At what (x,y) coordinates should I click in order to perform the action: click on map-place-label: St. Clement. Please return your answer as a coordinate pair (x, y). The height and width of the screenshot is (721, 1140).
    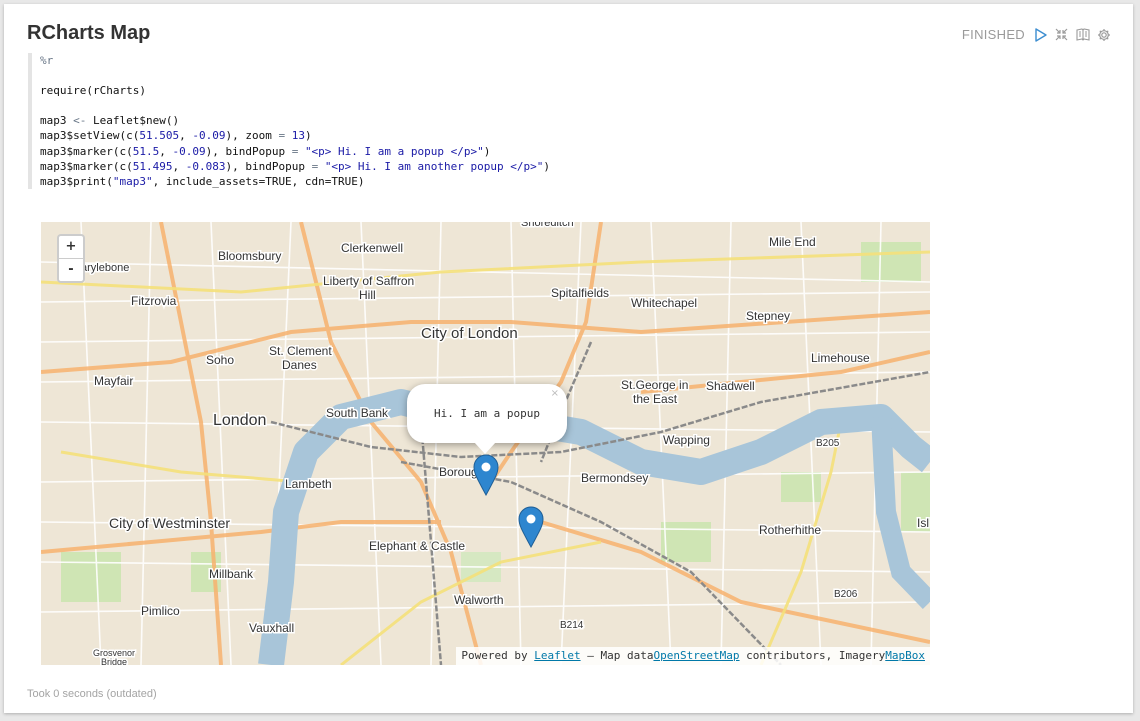
    Looking at the image, I should click on (300, 351).